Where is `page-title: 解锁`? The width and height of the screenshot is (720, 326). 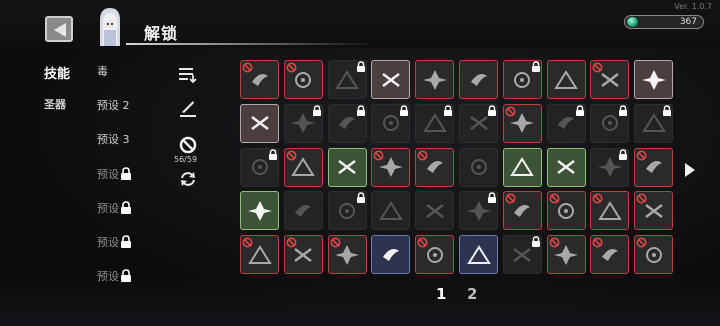
page-title: 解锁 is located at coordinates (161, 33).